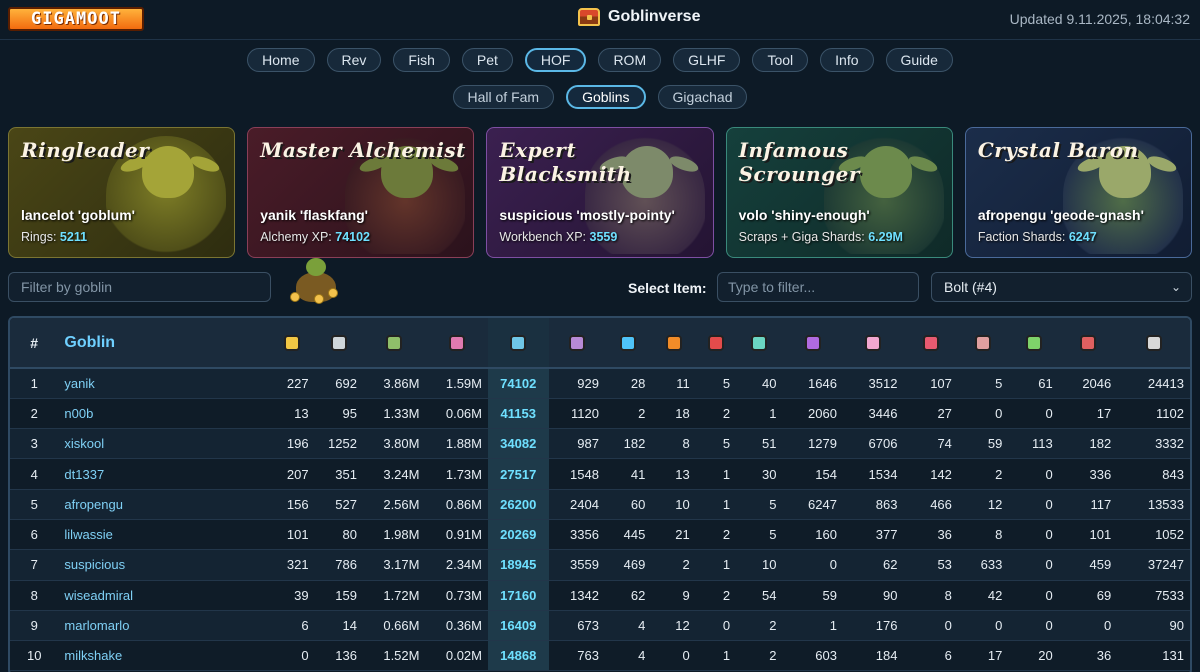 The image size is (1200, 672). I want to click on nav-tab-hof: HOF, so click(555, 60).